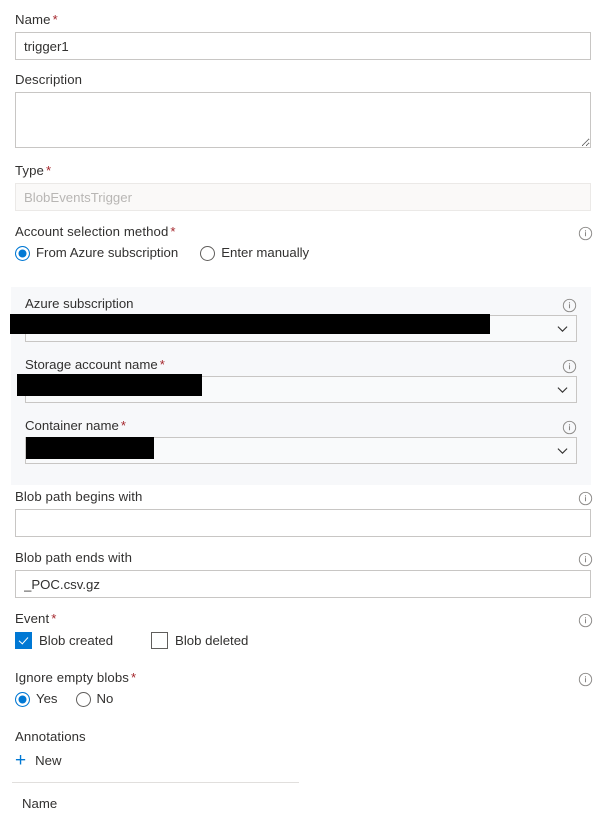 Image resolution: width=606 pixels, height=833 pixels. I want to click on checkbox-blob-created: Blob created, so click(64, 640).